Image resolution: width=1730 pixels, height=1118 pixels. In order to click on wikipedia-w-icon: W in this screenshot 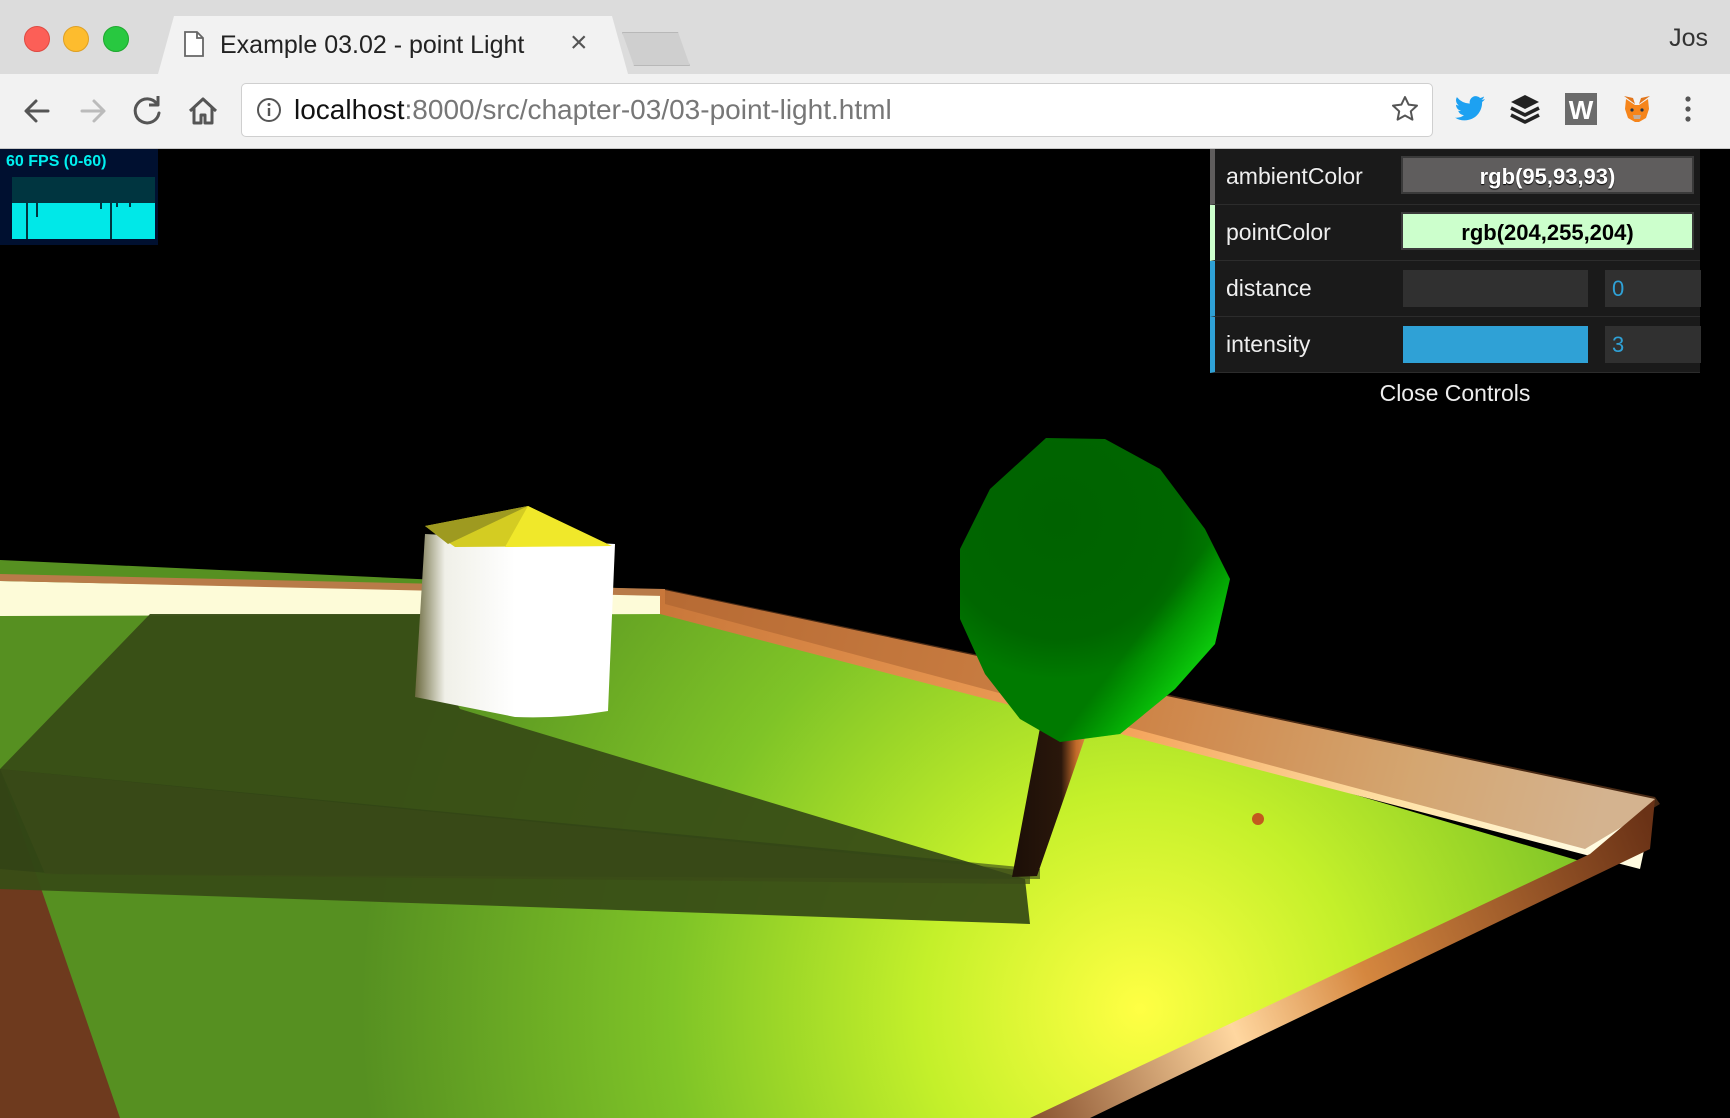, I will do `click(1581, 109)`.